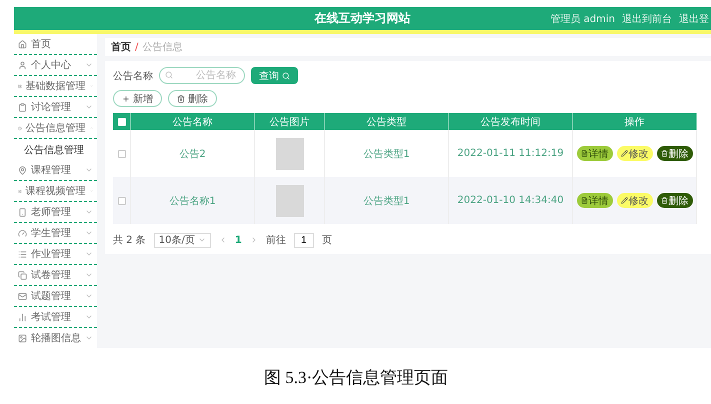  What do you see at coordinates (238, 240) in the screenshot?
I see `page-number: 1` at bounding box center [238, 240].